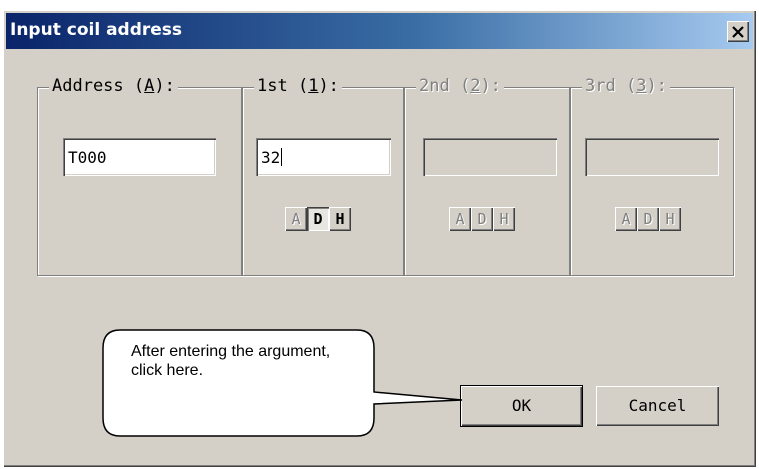 The image size is (759, 469). Describe the element at coordinates (298, 86) in the screenshot. I see `first-argument-label: 1st (1):` at that location.